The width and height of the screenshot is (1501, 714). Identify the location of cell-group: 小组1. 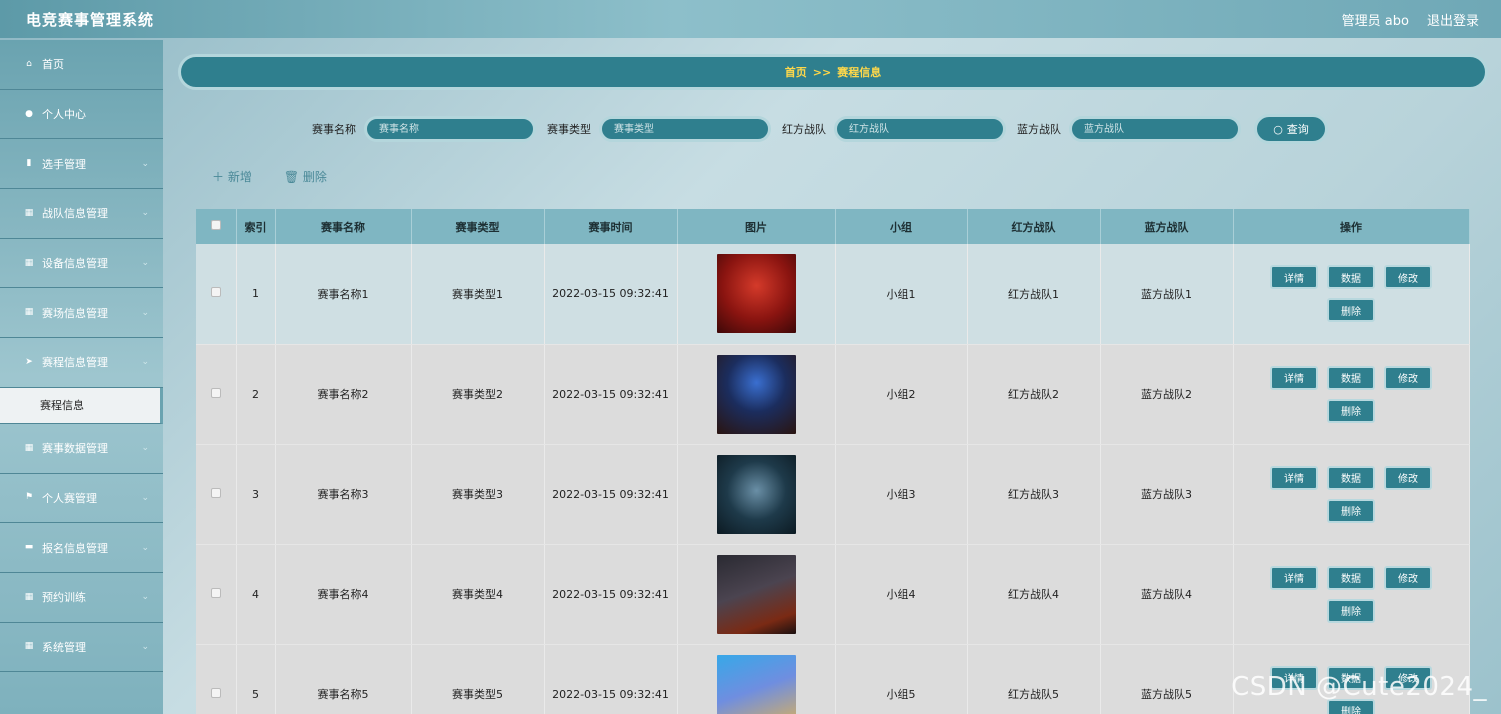
(901, 294).